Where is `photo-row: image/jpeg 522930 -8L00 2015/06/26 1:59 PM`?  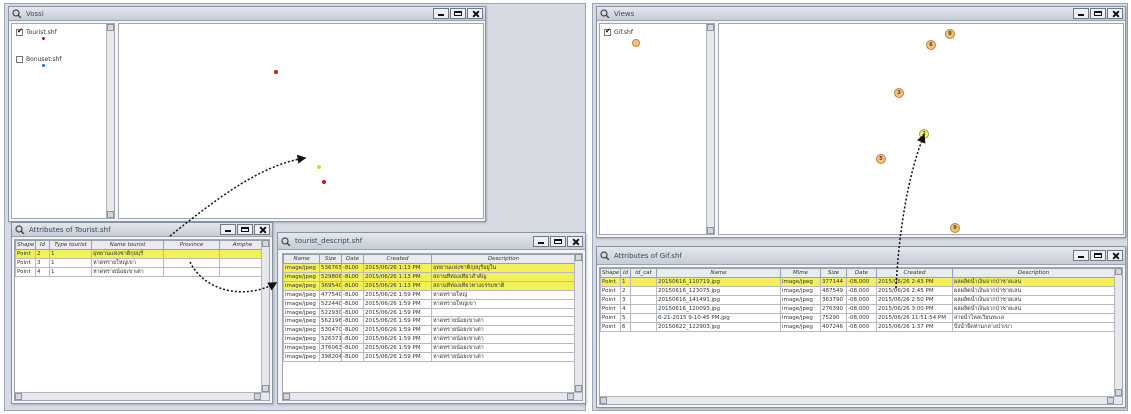
photo-row: image/jpeg 522930 -8L00 2015/06/26 1:59 PM is located at coordinates (429, 312).